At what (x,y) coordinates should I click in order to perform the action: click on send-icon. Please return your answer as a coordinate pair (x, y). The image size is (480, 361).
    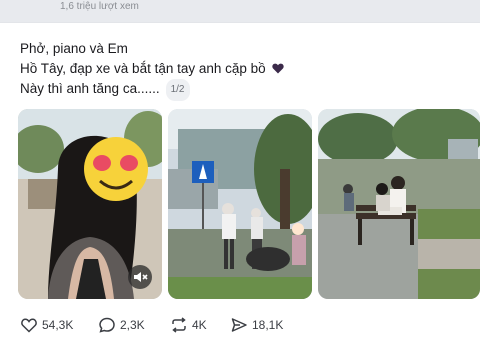
    Looking at the image, I should click on (239, 325).